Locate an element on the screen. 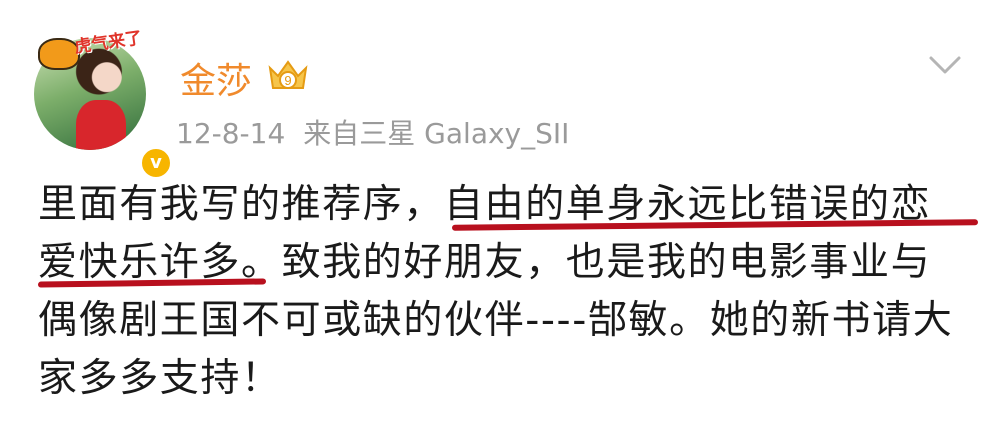  post-date: 12-8-14 is located at coordinates (231, 133).